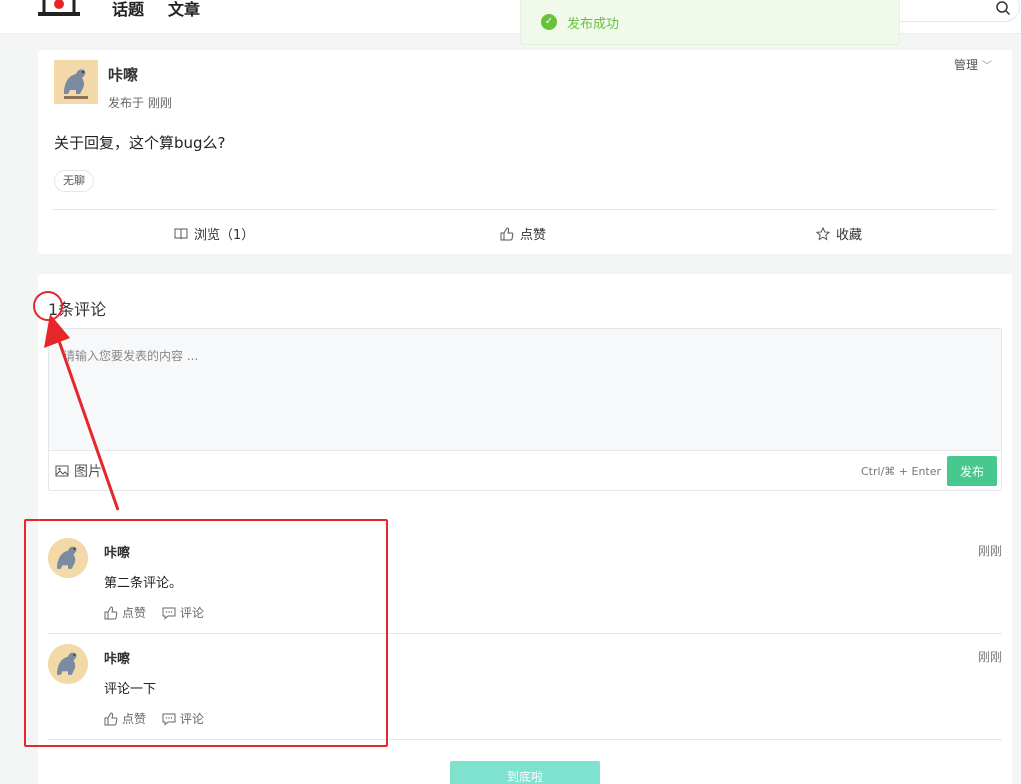 This screenshot has width=1021, height=784. What do you see at coordinates (74, 181) in the screenshot?
I see `post-tag: 无聊` at bounding box center [74, 181].